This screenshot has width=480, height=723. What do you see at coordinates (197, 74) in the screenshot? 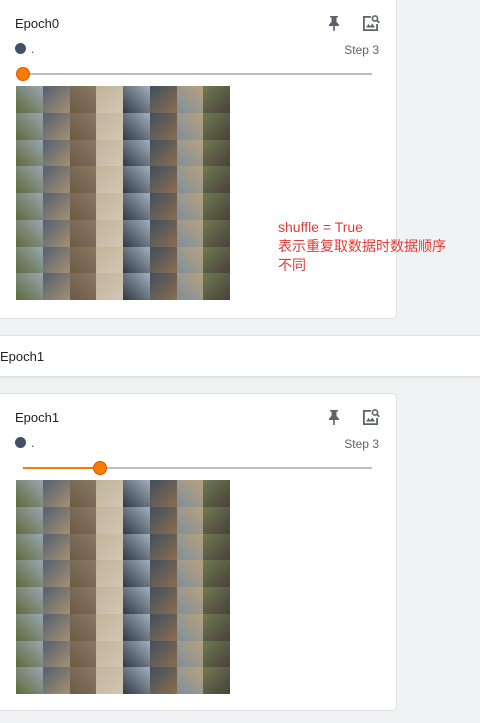
I see `slider-track` at bounding box center [197, 74].